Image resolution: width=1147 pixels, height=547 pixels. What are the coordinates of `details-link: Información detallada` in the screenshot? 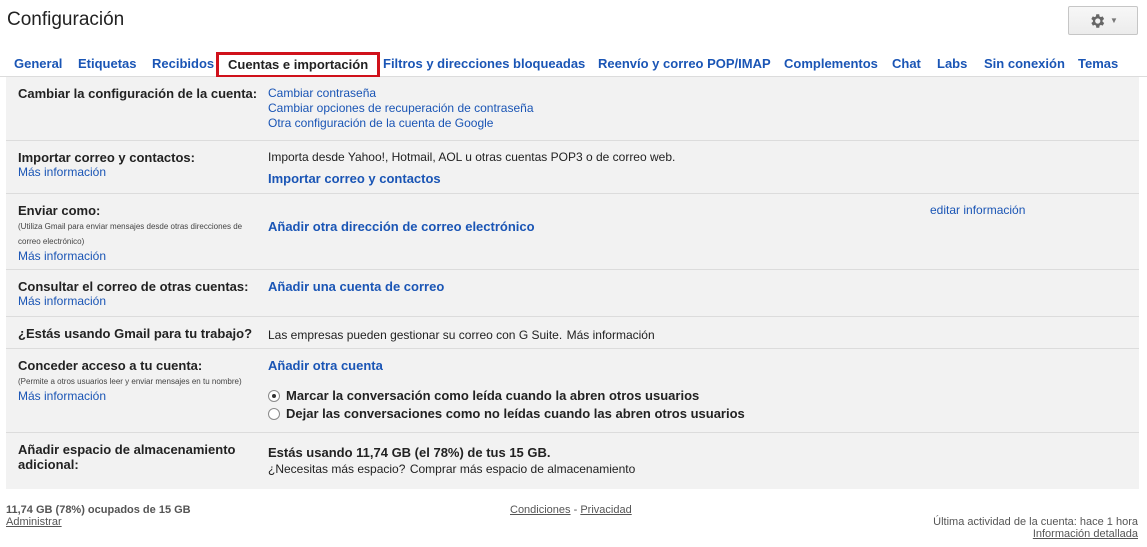 It's located at (1085, 534).